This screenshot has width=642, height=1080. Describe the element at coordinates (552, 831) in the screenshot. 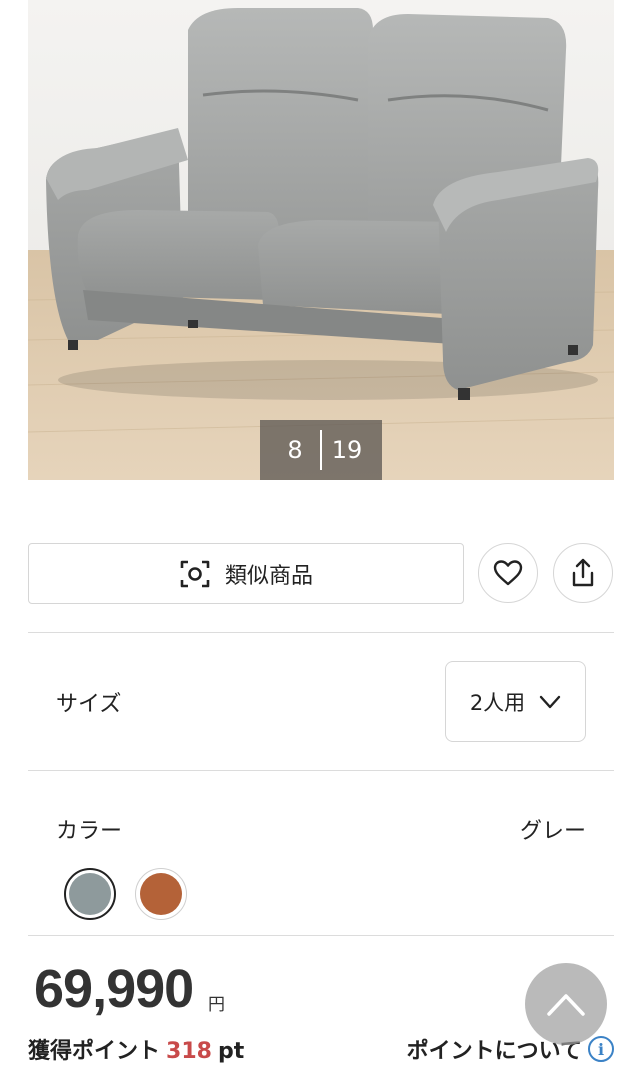

I see `color-selected-value: グレー` at that location.